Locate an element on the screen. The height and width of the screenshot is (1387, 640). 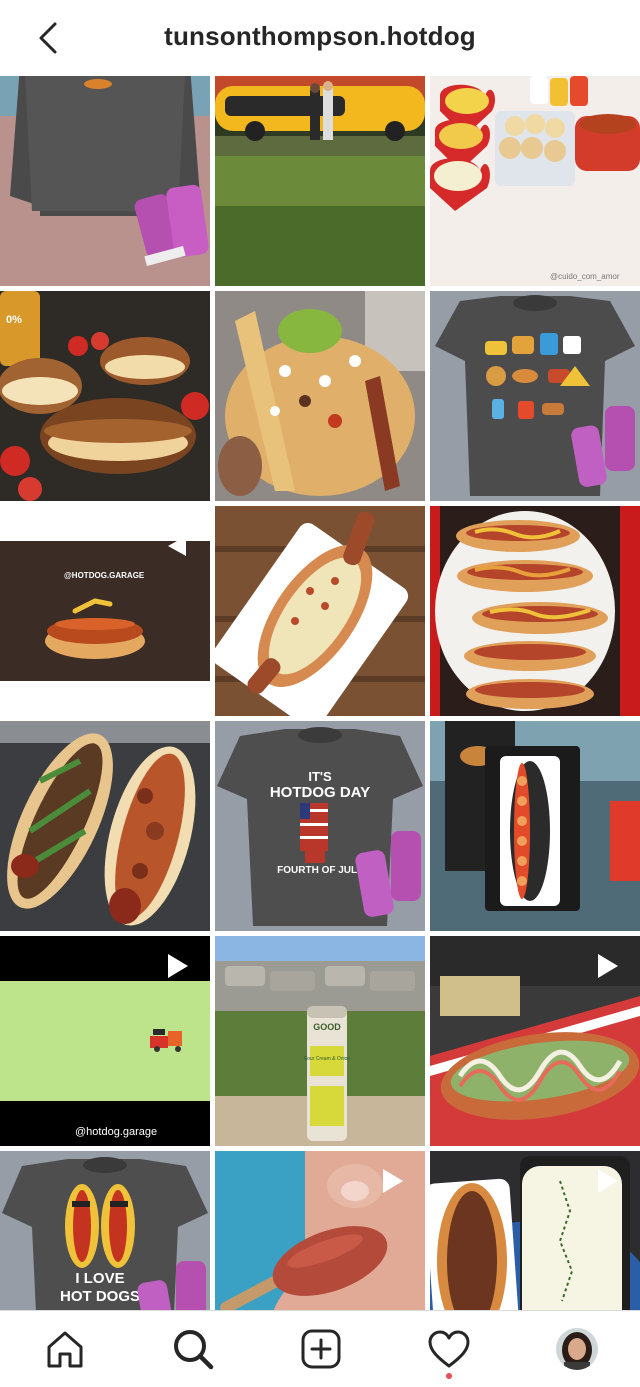
svg-text: IT'S is located at coordinates (320, 776).